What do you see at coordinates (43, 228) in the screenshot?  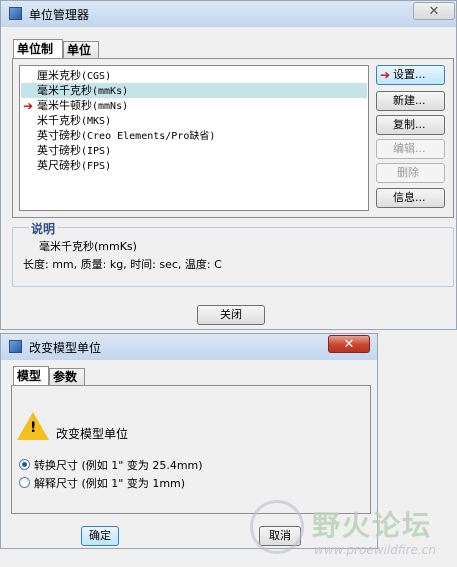 I see `description-label: 说明` at bounding box center [43, 228].